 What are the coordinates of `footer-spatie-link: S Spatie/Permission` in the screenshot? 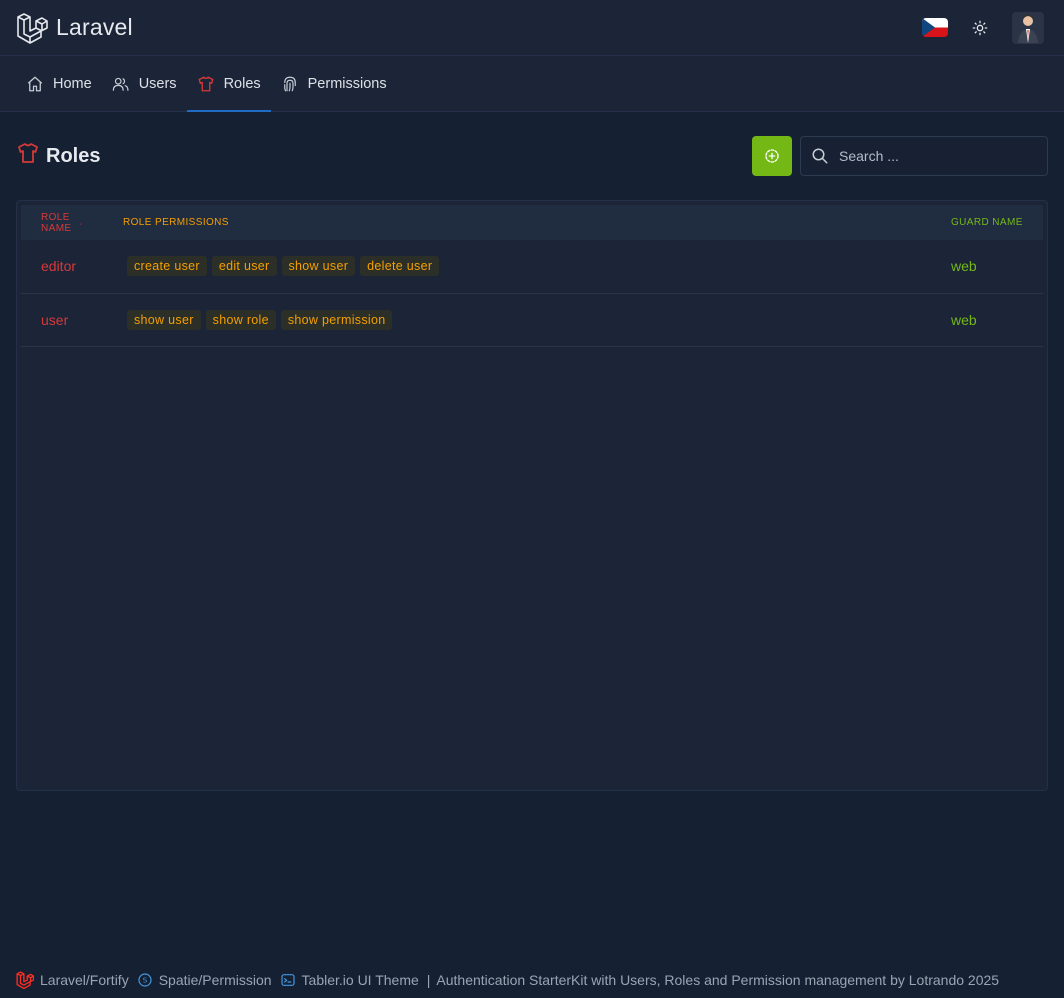 It's located at (204, 980).